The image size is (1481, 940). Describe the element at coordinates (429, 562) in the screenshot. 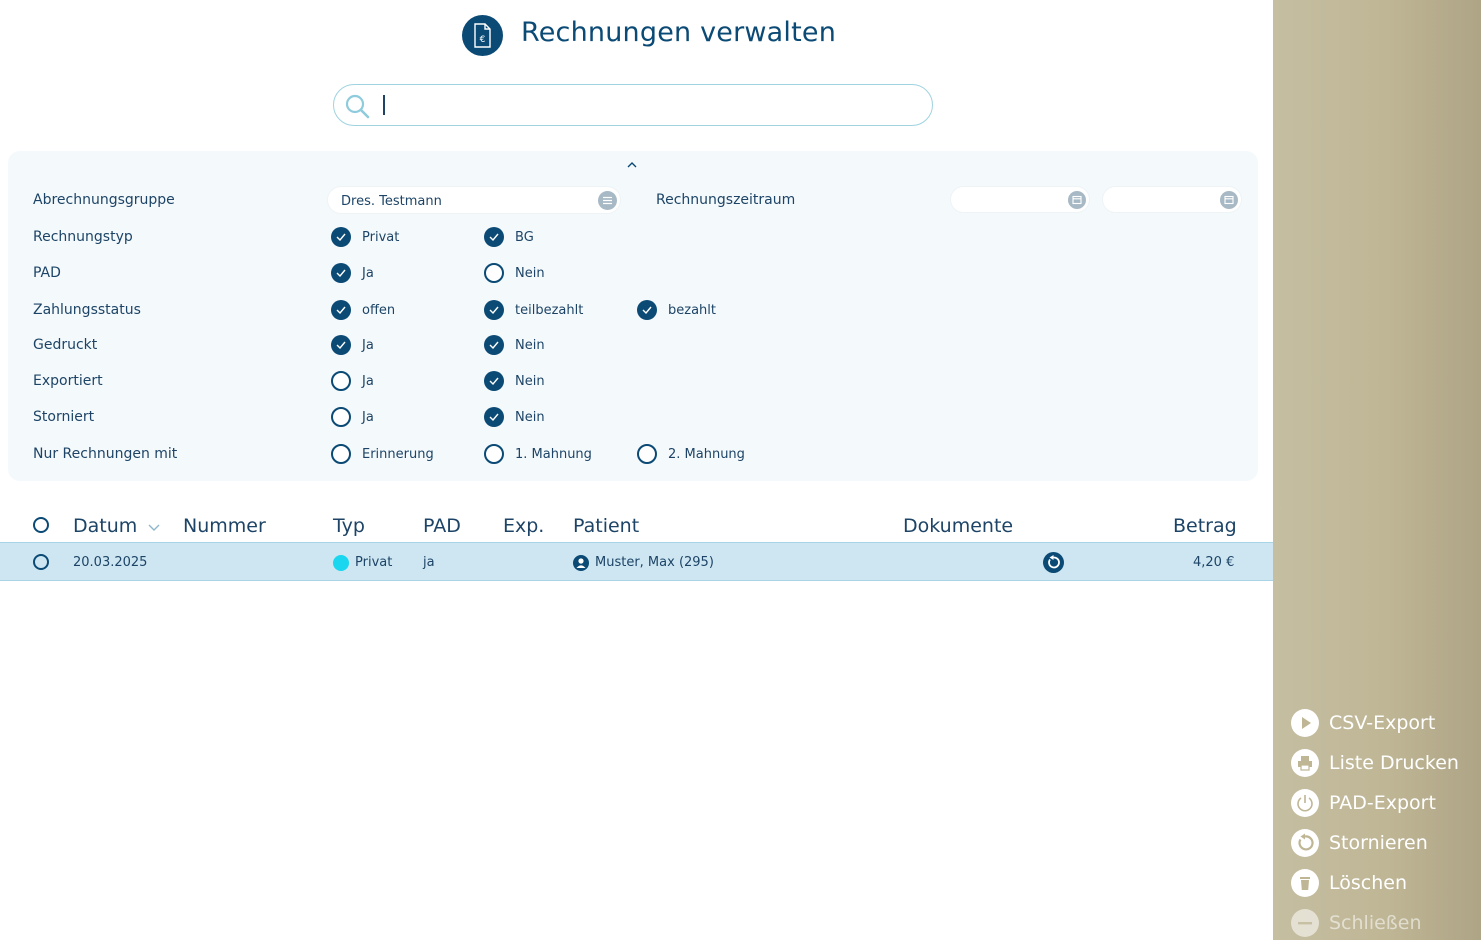

I see `cell-pad: ja` at that location.